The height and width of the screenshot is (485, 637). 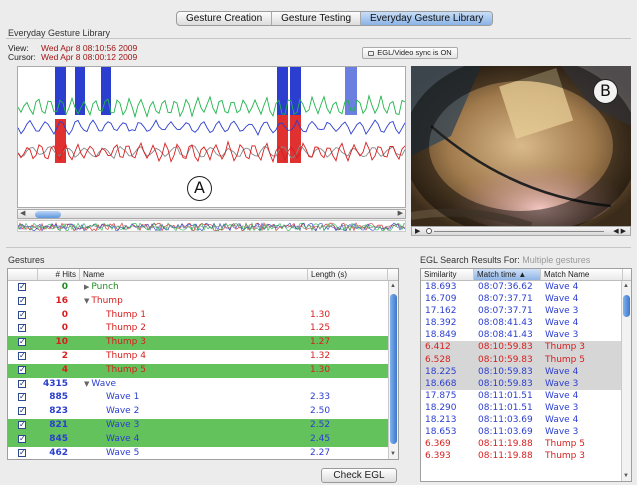 What do you see at coordinates (526, 408) in the screenshot?
I see `result-row: 18.290 08:11:01.51 Wave 3` at bounding box center [526, 408].